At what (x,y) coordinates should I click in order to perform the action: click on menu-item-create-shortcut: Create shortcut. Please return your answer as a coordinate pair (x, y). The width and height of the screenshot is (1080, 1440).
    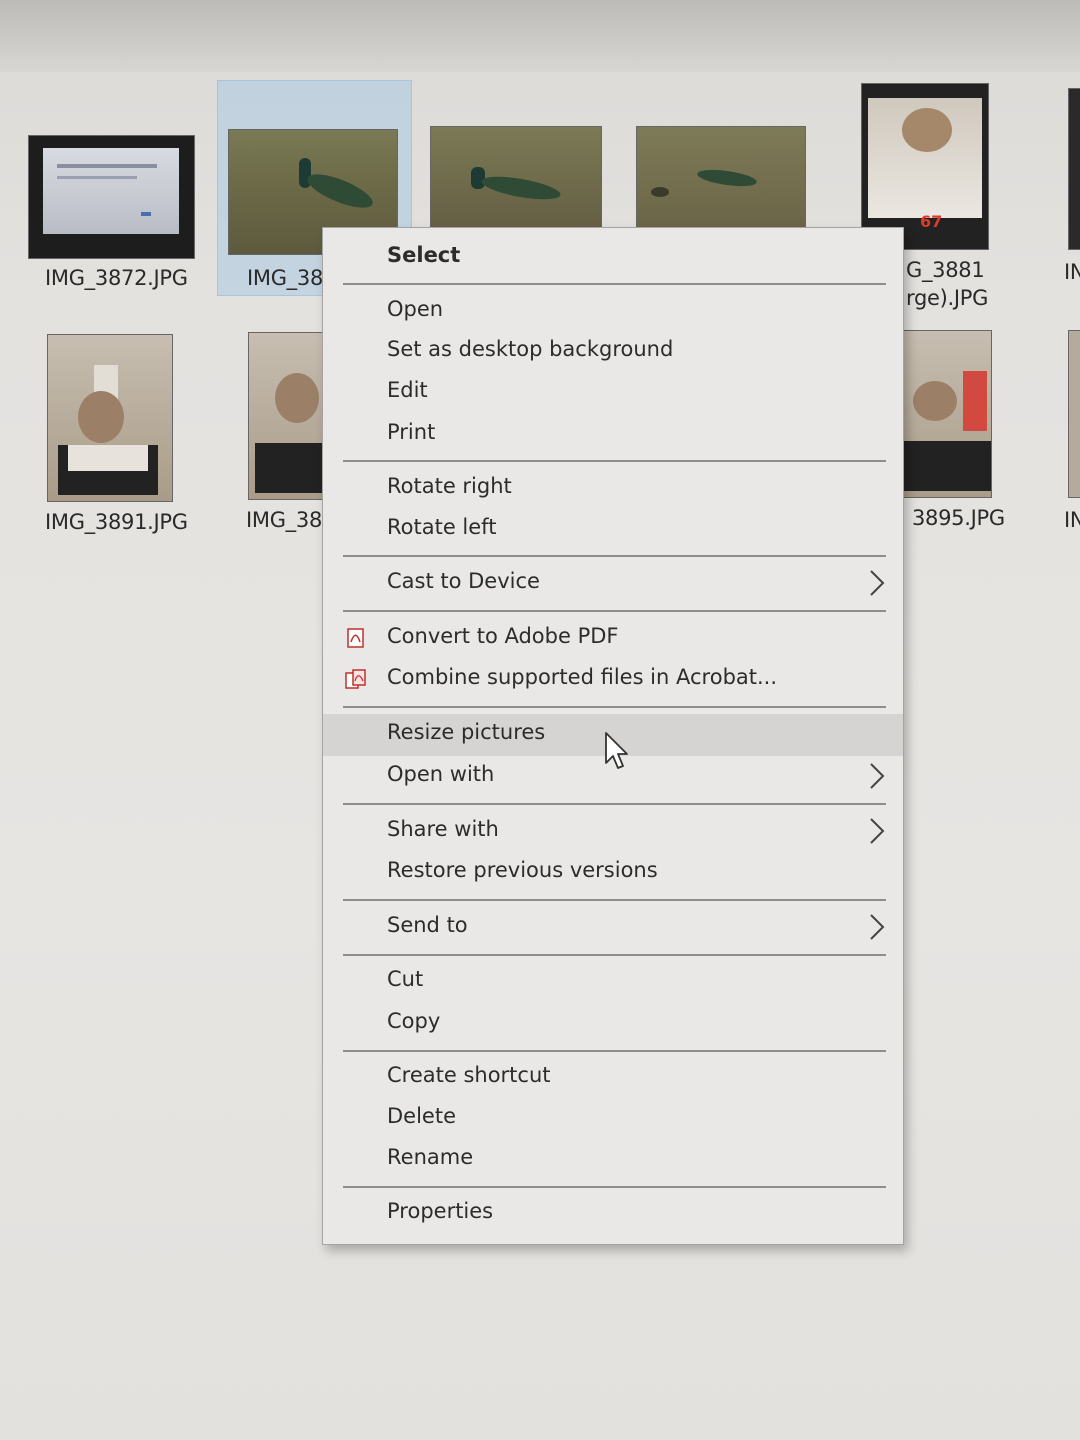
    Looking at the image, I should click on (613, 1077).